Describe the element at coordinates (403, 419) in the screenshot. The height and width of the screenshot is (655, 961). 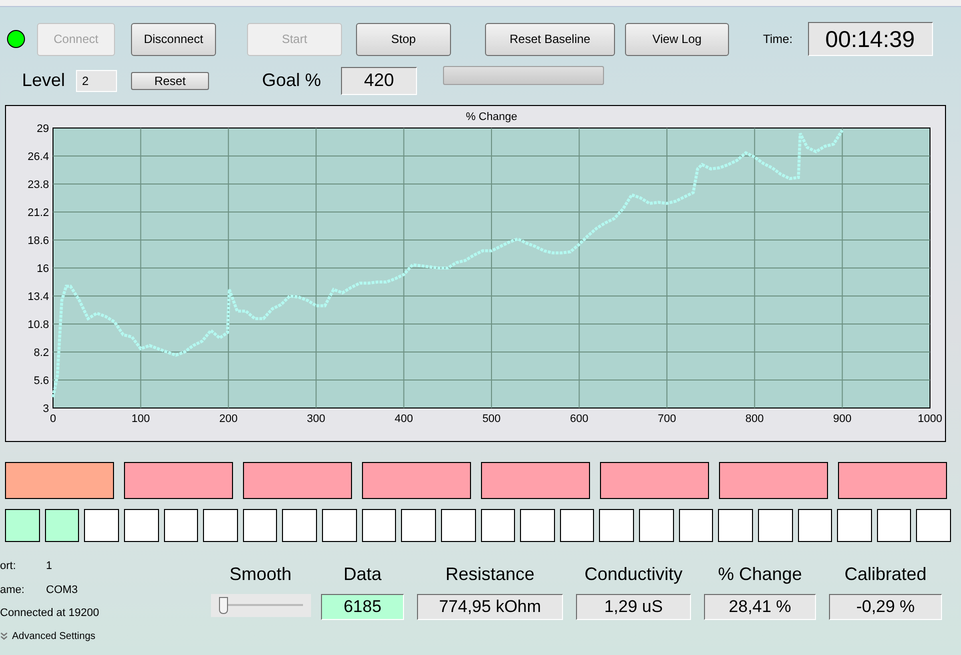
I see `x-tick-label: 400` at that location.